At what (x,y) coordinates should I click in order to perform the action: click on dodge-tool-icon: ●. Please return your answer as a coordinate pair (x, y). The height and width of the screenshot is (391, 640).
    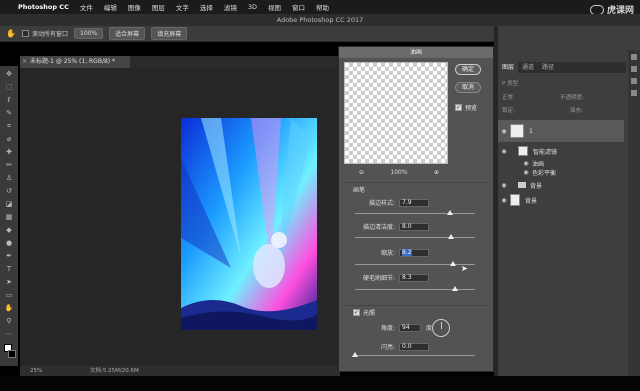
    Looking at the image, I should click on (9, 243).